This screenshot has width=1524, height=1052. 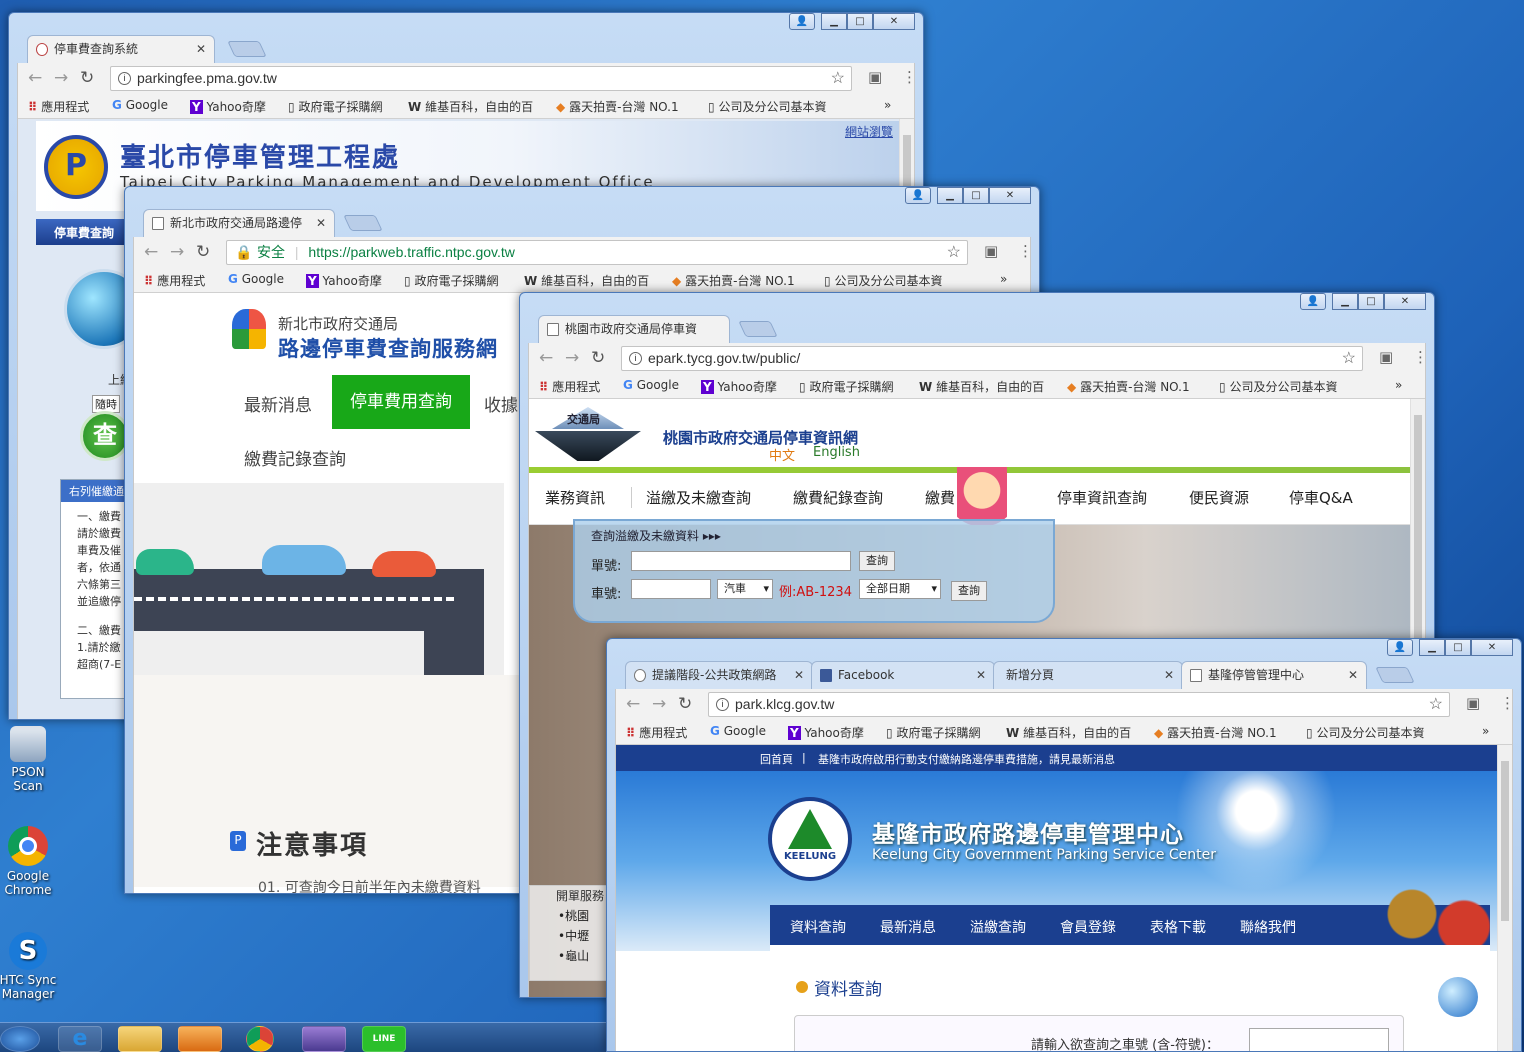 What do you see at coordinates (745, 589) in the screenshot?
I see `car-type-select: 汽車 ▾` at bounding box center [745, 589].